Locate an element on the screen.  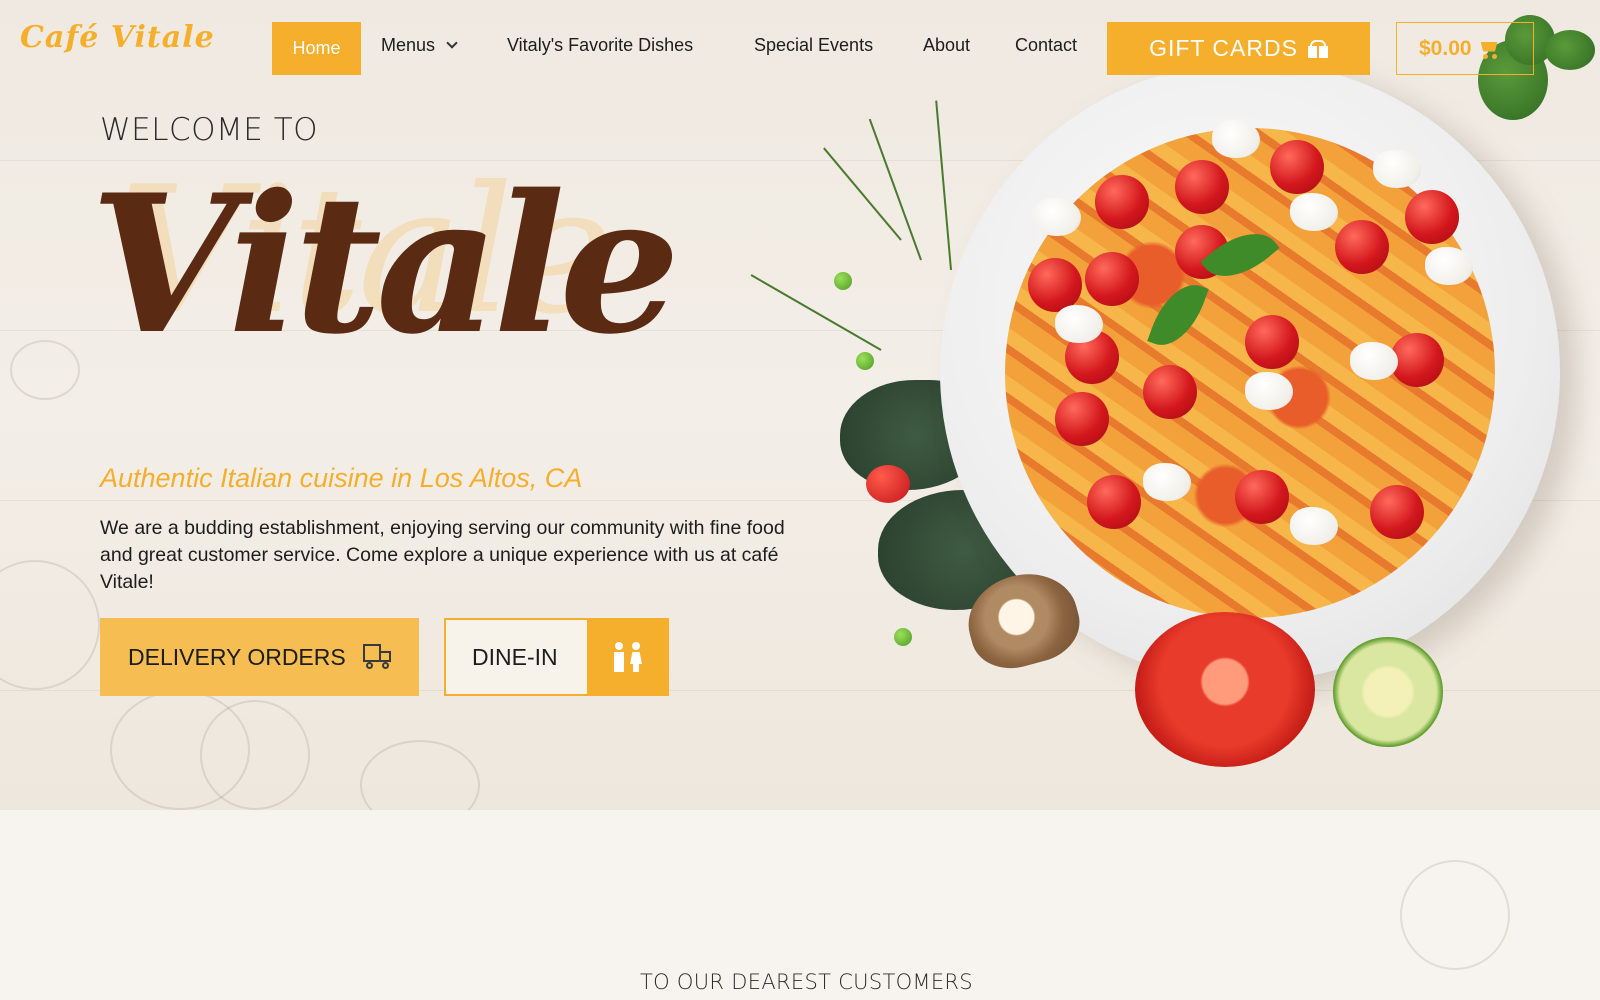
welcome-heading: WELCOME TO is located at coordinates (209, 130).